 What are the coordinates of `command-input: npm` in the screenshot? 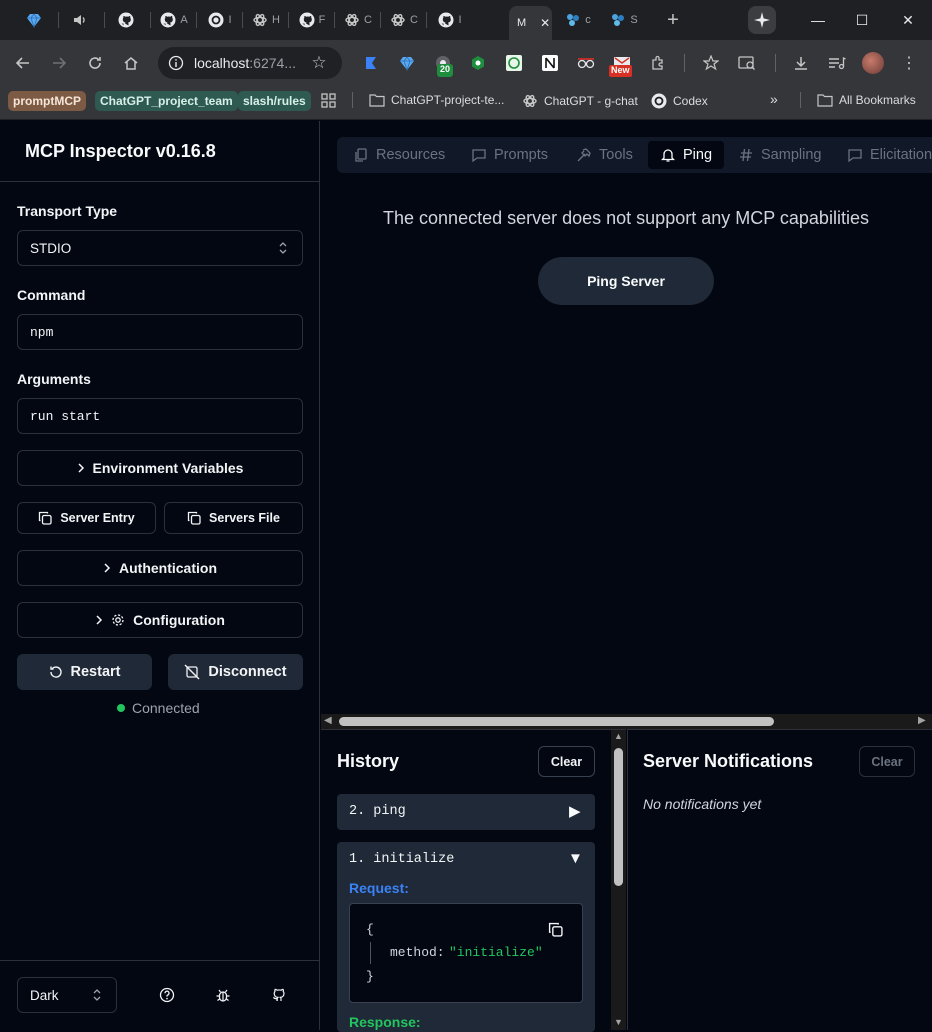 It's located at (160, 332).